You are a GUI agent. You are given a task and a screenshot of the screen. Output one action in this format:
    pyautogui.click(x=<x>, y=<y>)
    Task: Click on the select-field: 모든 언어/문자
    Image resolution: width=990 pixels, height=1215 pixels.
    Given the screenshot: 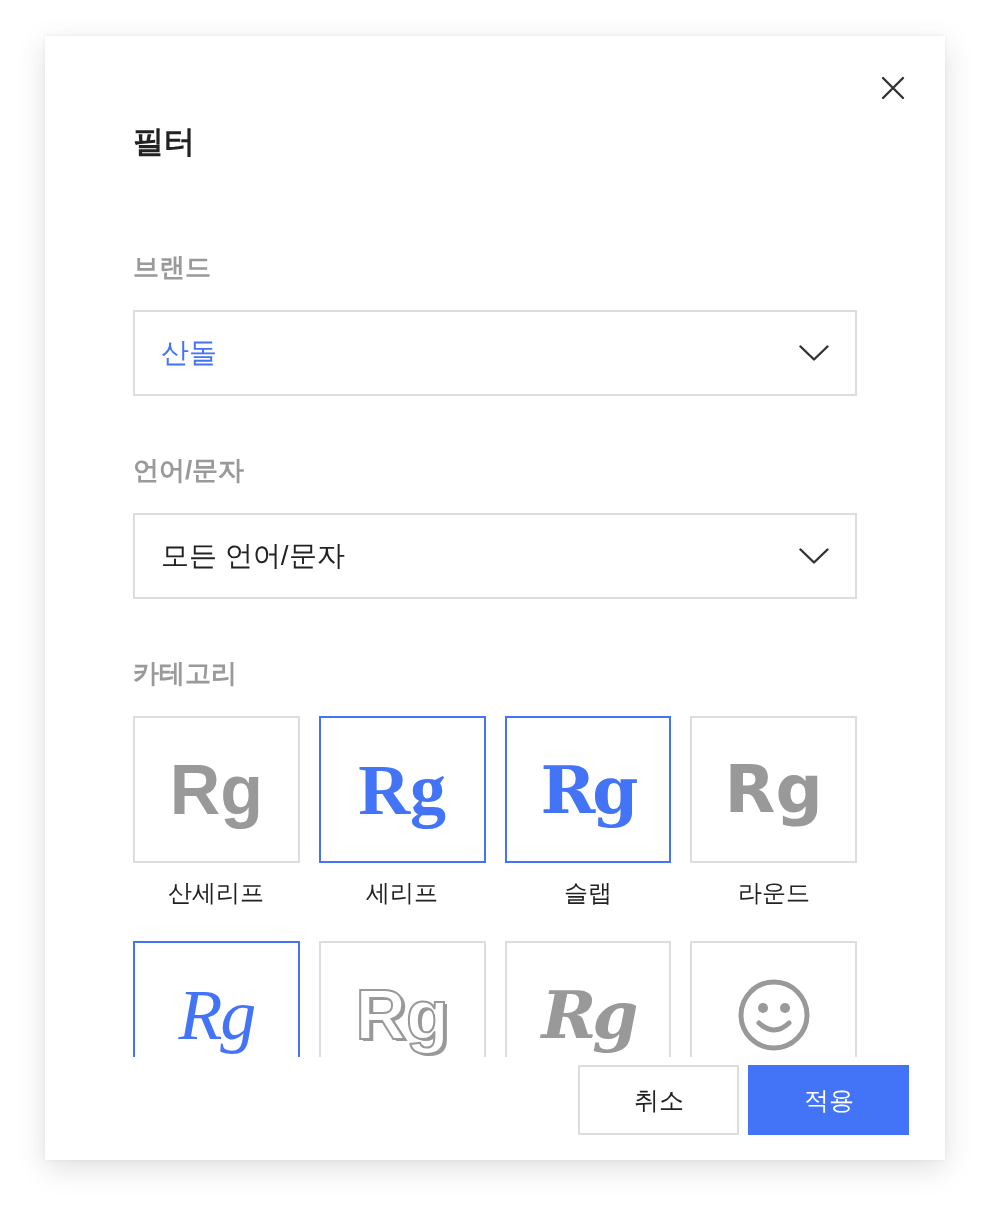 What is the action you would take?
    pyautogui.click(x=495, y=556)
    